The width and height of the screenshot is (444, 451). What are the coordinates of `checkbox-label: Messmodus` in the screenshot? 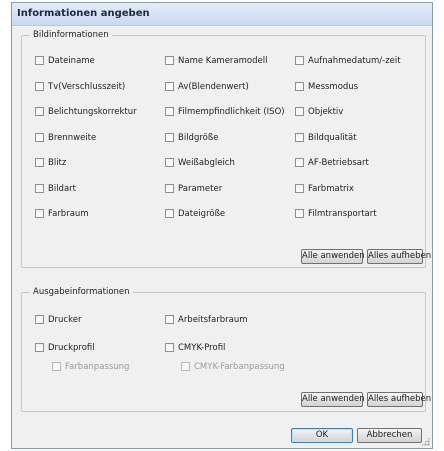 It's located at (333, 86).